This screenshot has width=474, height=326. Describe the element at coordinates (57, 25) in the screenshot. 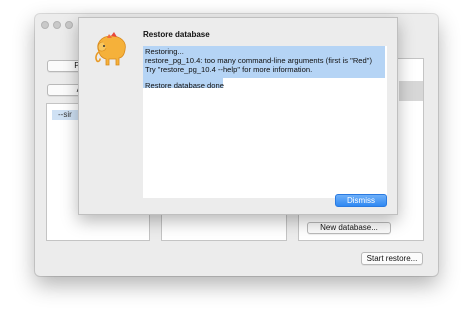

I see `minimize-window-icon` at that location.